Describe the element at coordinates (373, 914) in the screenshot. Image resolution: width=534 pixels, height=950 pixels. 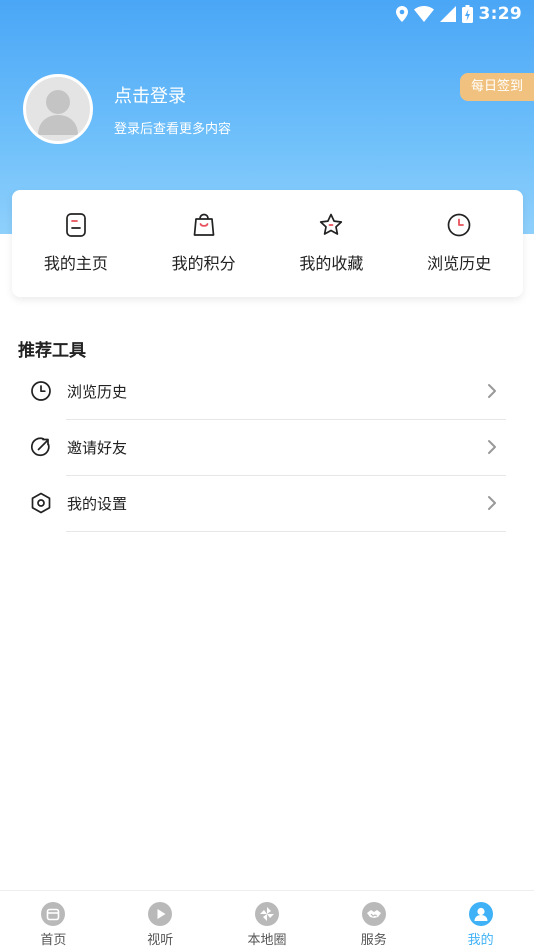
I see `handshake-icon` at that location.